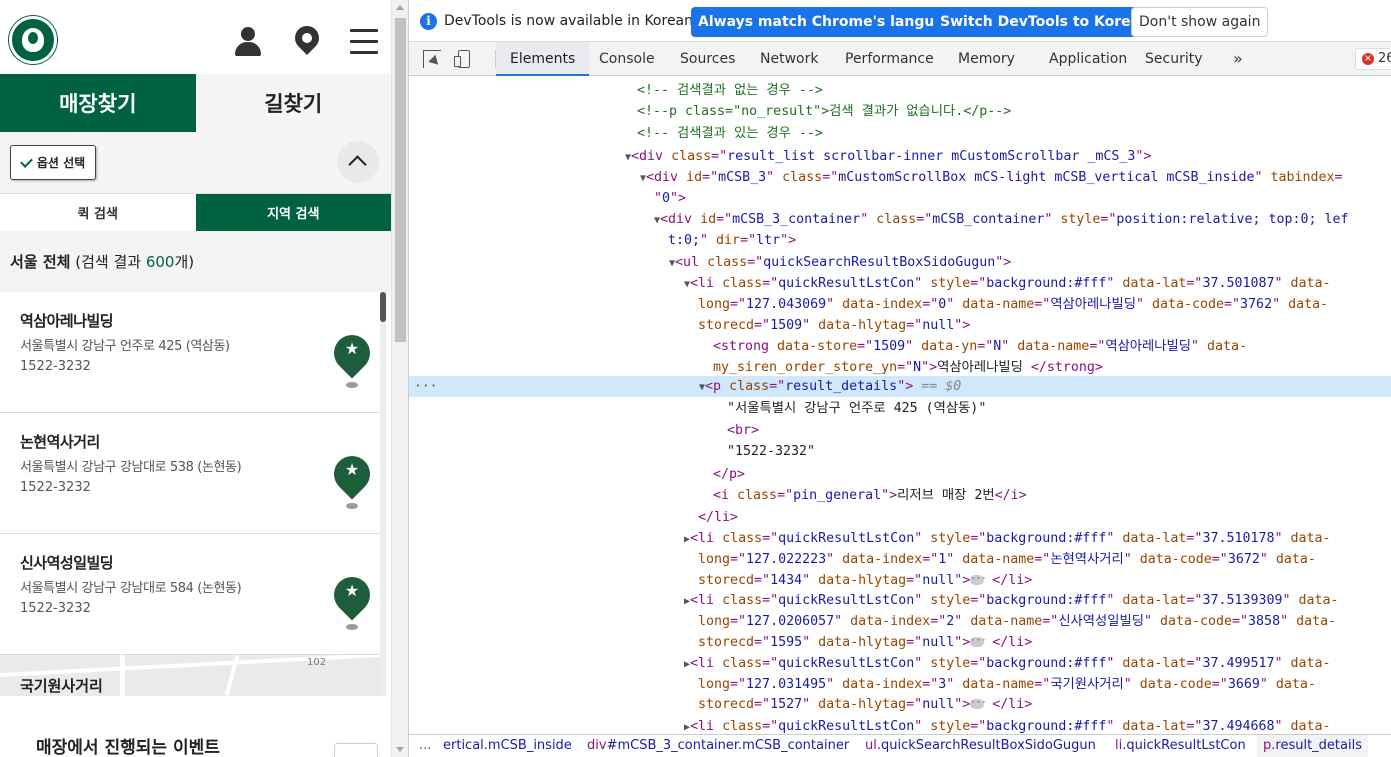 This screenshot has width=1391, height=757. I want to click on dom-node: <br>, so click(1059, 430).